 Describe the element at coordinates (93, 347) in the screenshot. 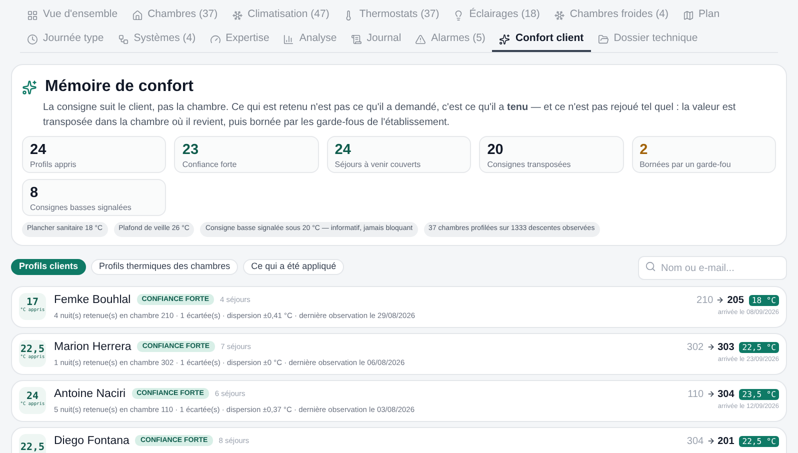

I see `client-name: Marion Herrera` at that location.